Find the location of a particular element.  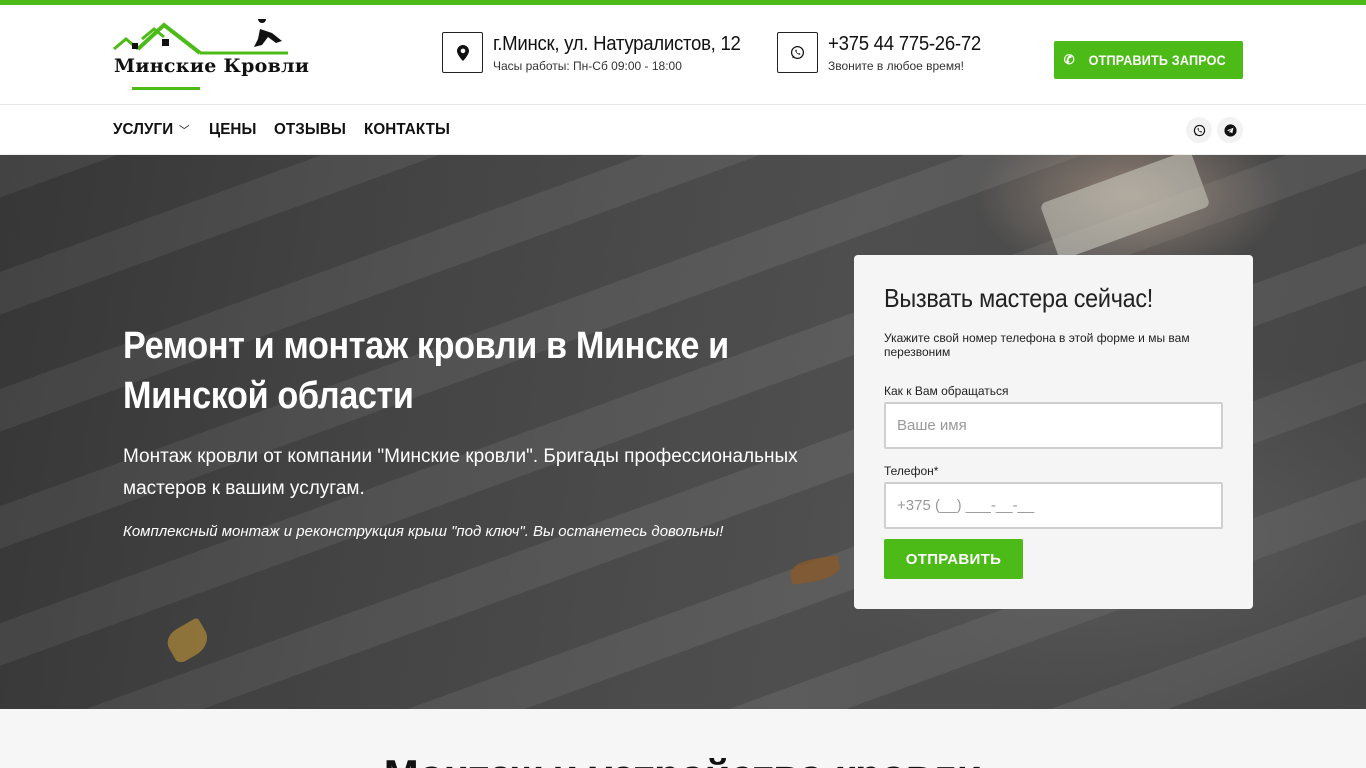

nav-item-label: КОНТАКТЫ is located at coordinates (407, 129).